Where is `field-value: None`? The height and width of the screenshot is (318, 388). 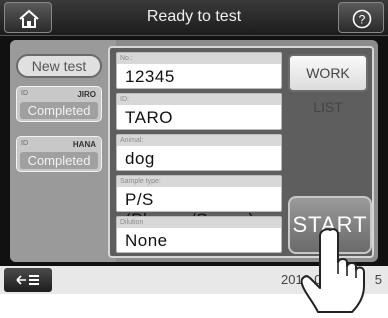 field-value: None is located at coordinates (146, 240).